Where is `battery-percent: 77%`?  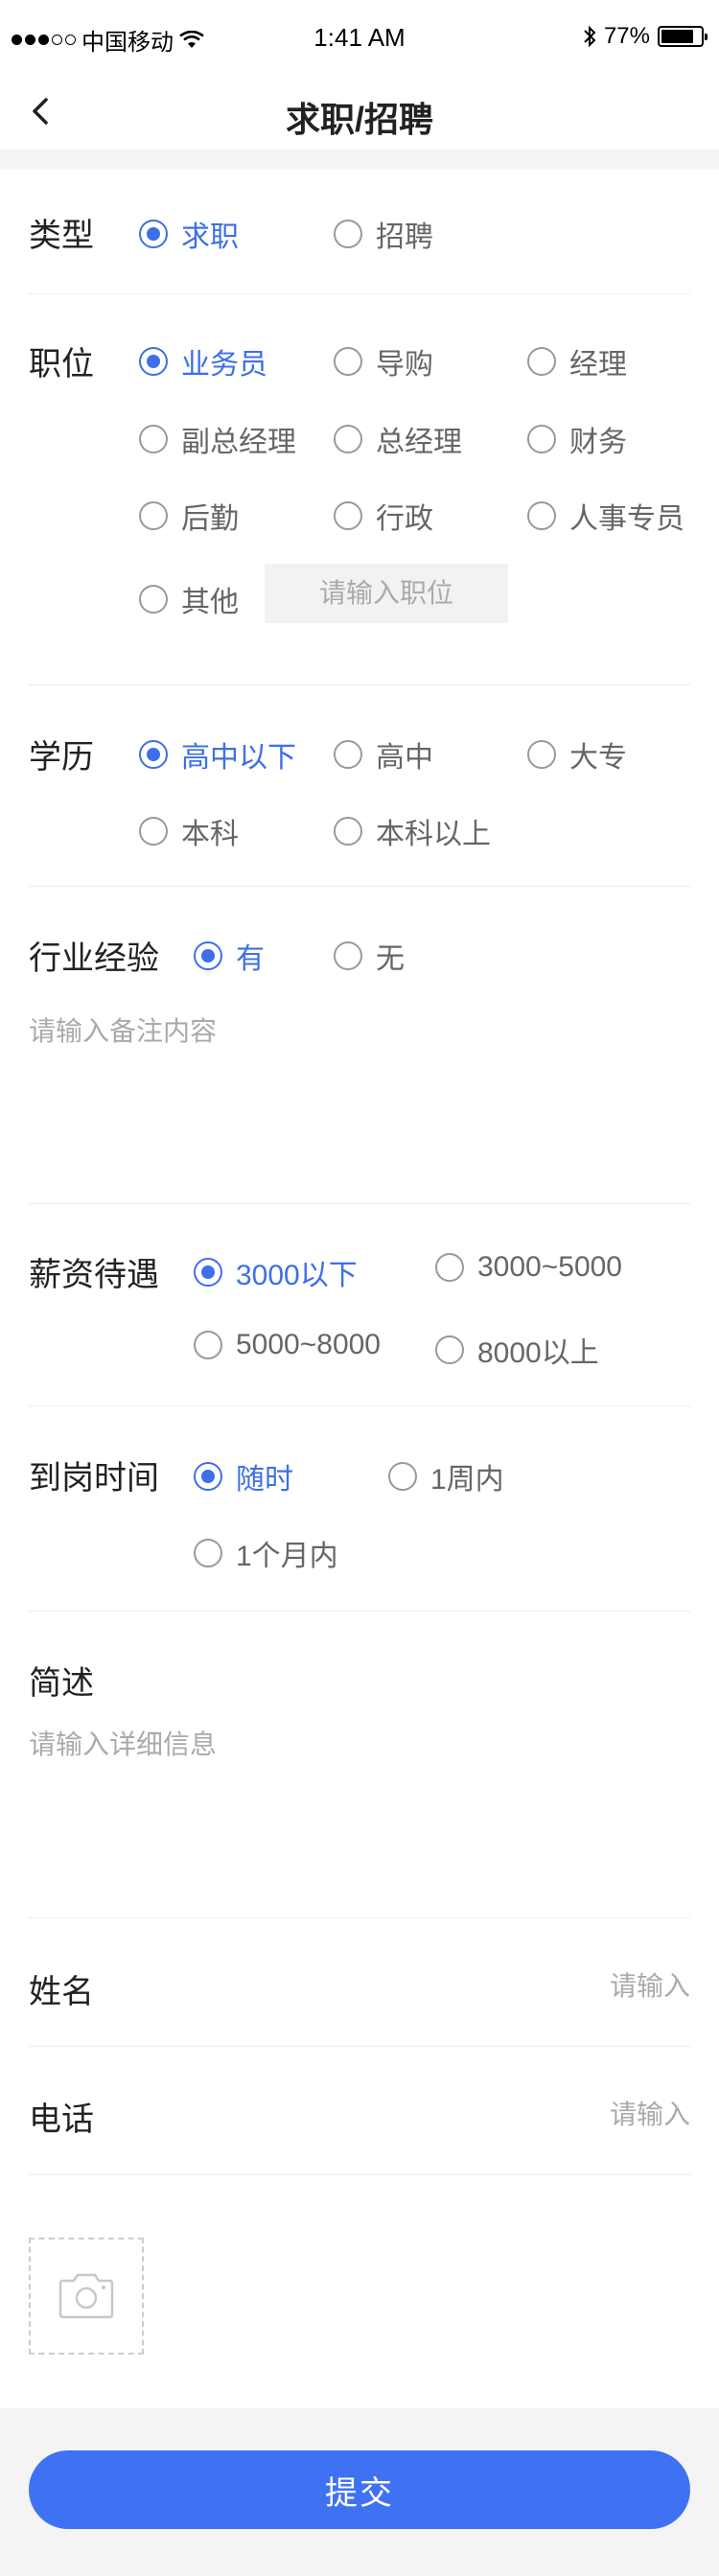
battery-percent: 77% is located at coordinates (626, 36).